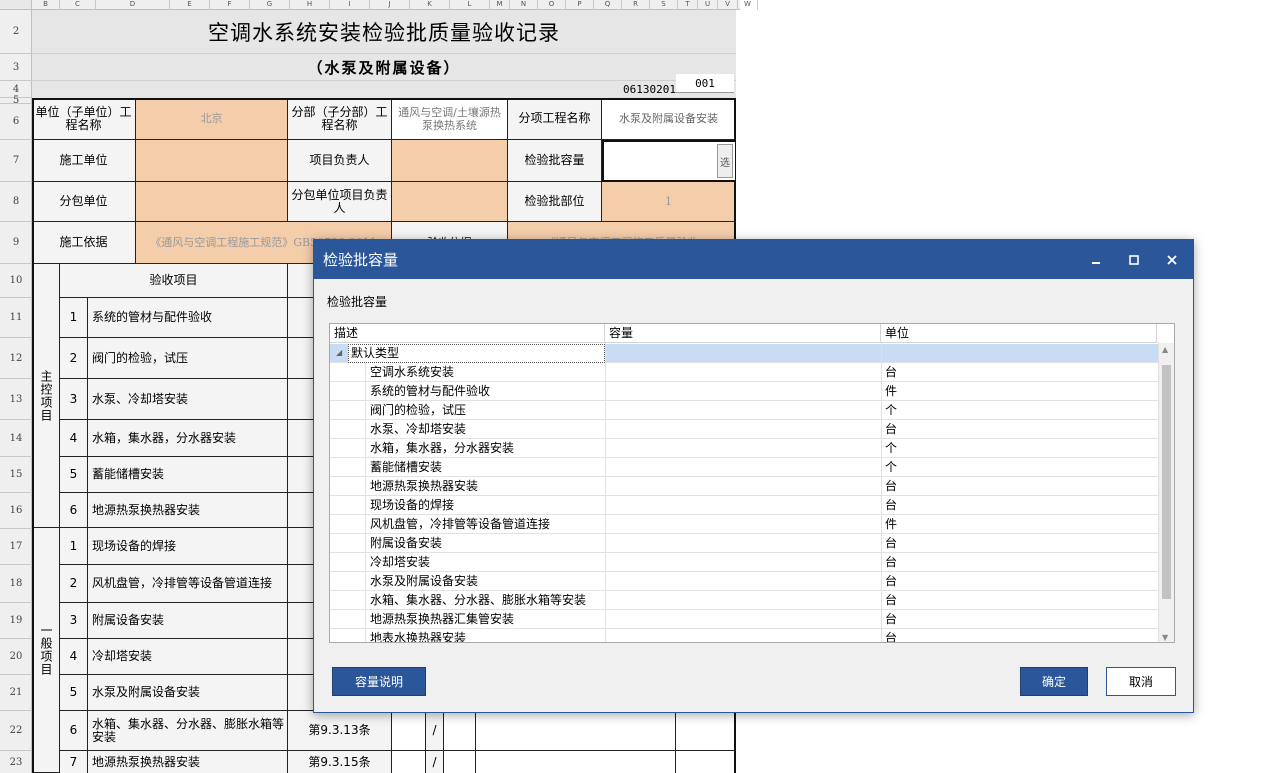 This screenshot has height=773, width=1264. Describe the element at coordinates (16, 358) in the screenshot. I see `row-header-cell: 12` at that location.